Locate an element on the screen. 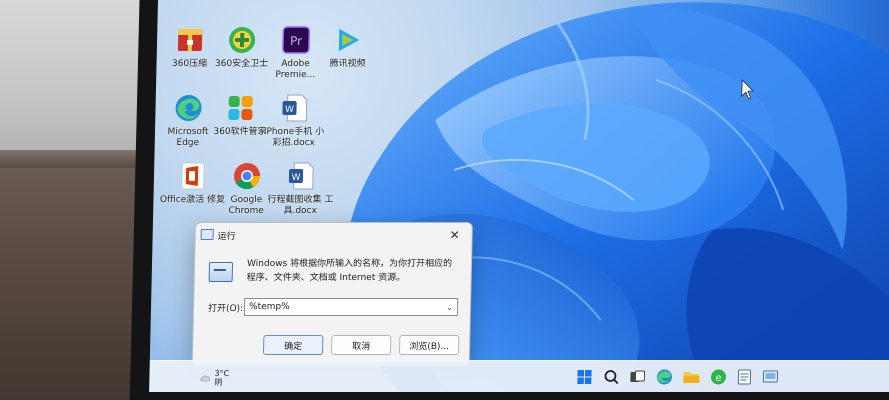  task-view-icon is located at coordinates (637, 377).